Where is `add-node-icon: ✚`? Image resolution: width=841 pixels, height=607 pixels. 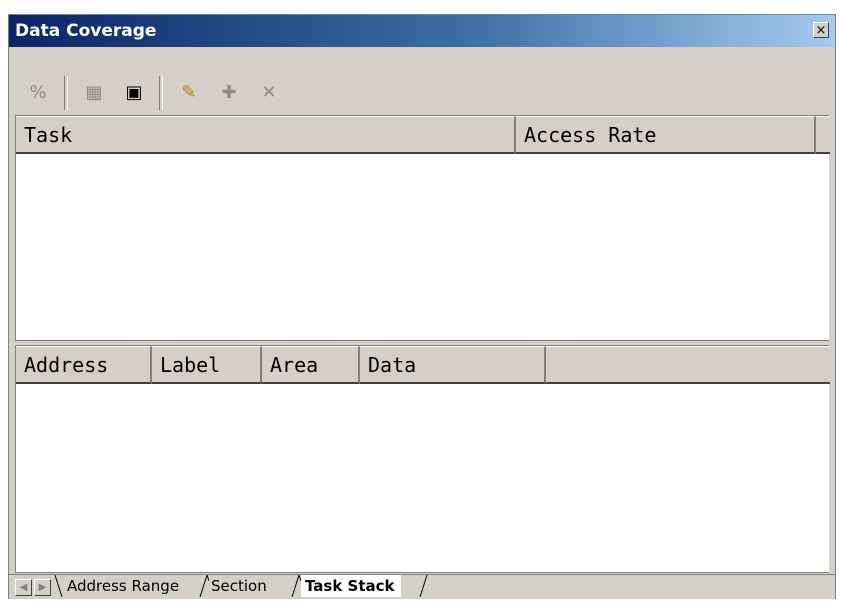 add-node-icon: ✚ is located at coordinates (229, 93).